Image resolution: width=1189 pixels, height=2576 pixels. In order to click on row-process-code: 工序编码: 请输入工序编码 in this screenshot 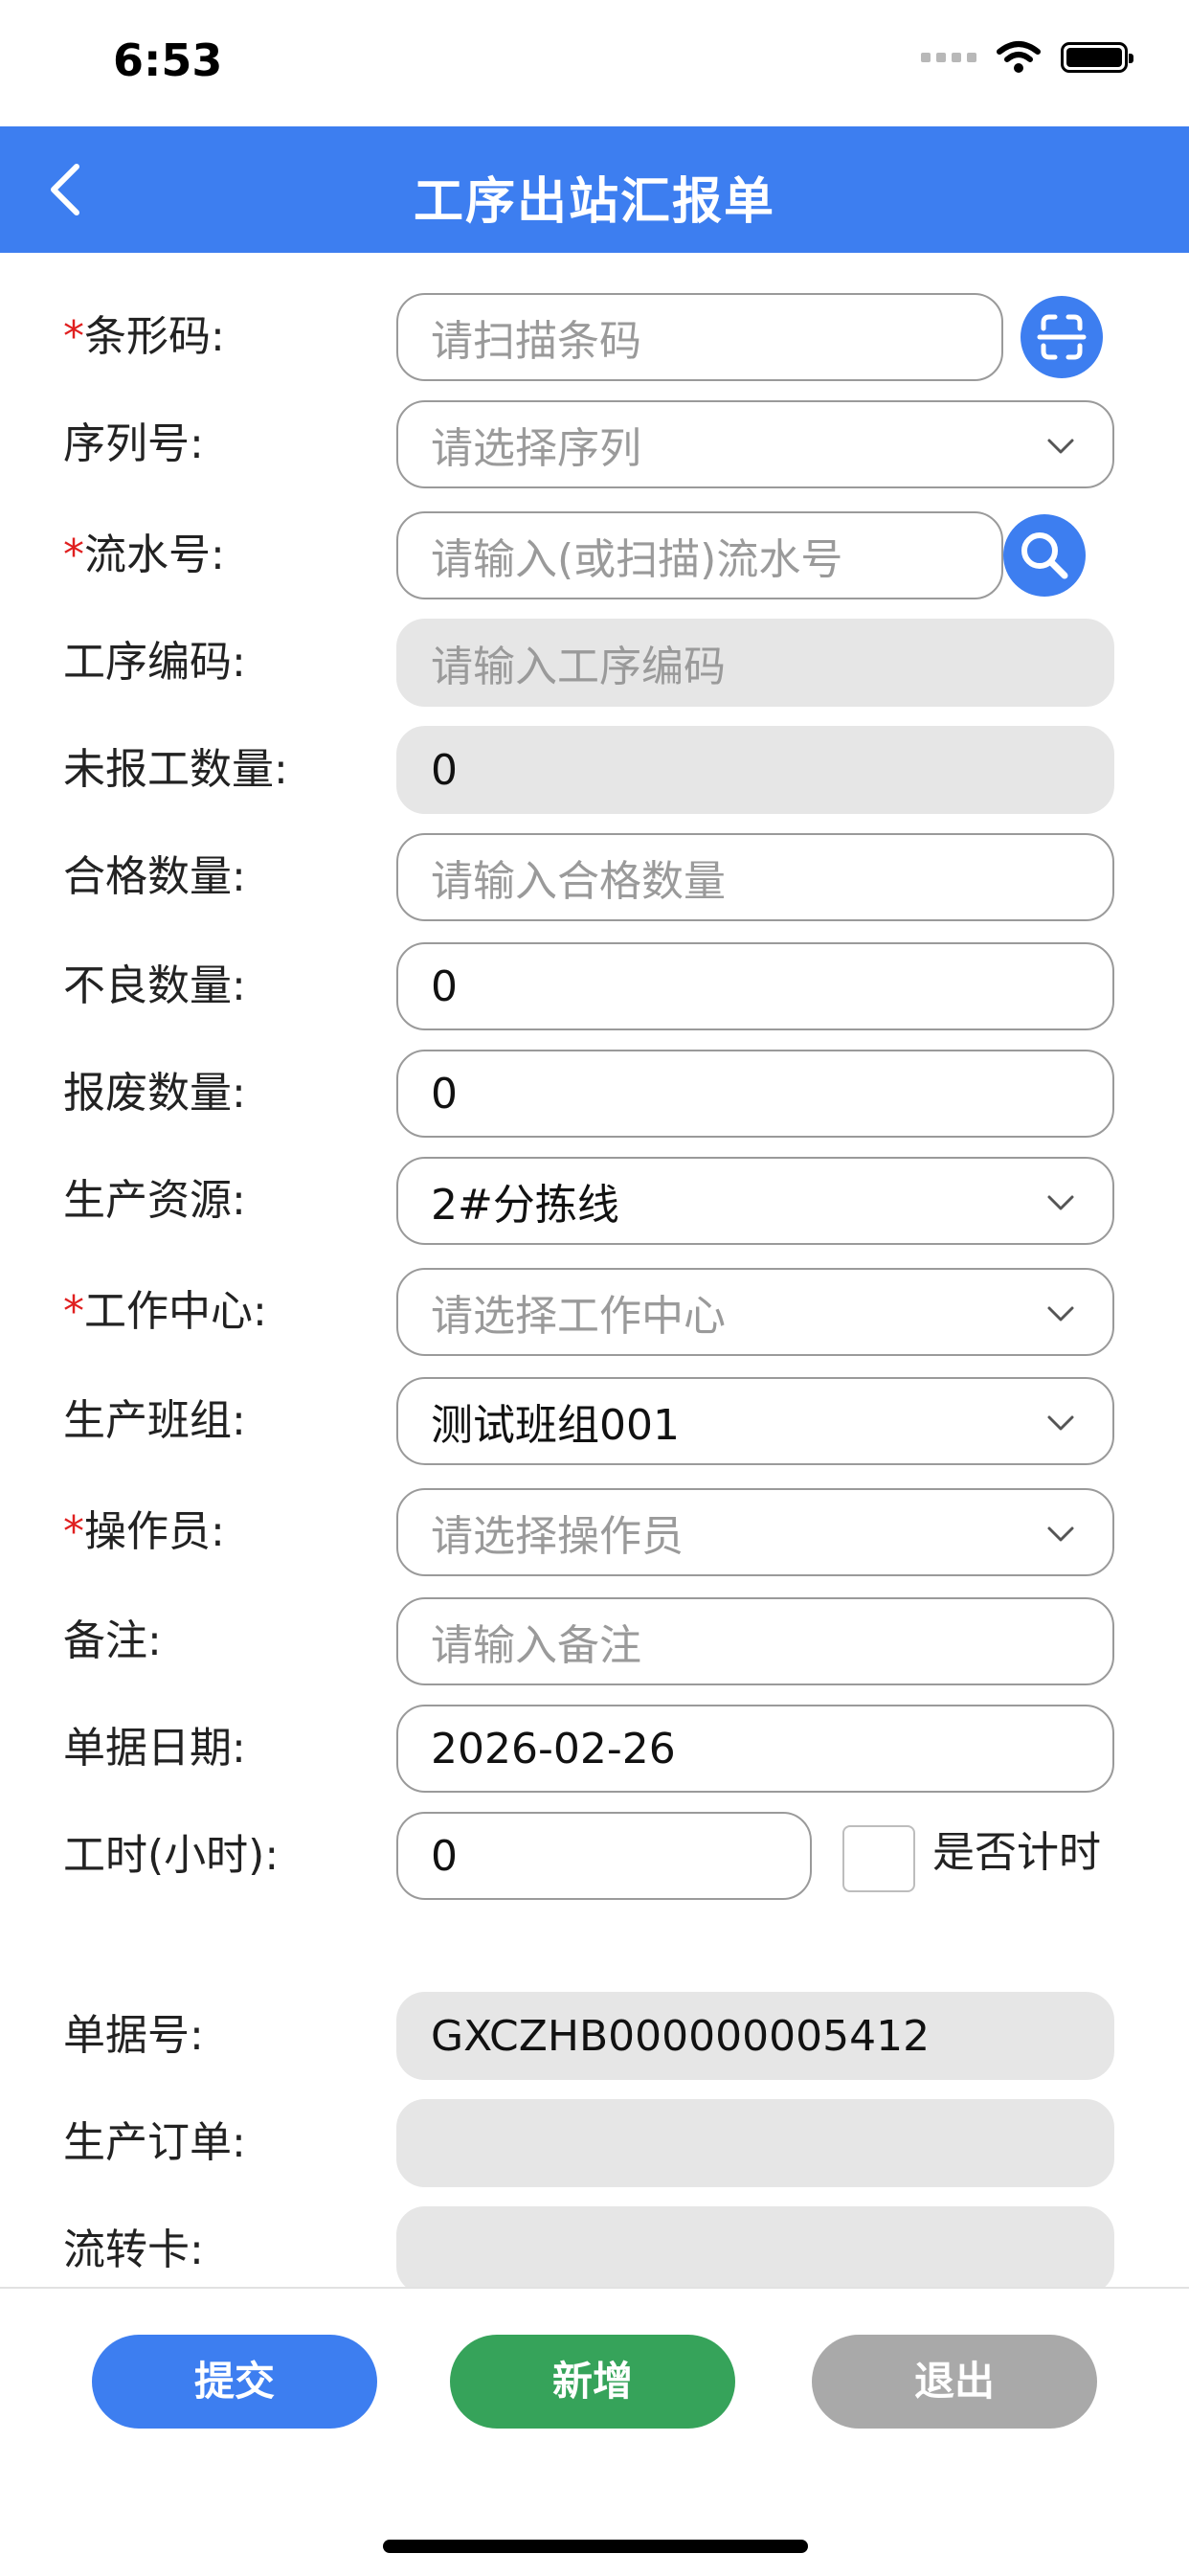, I will do `click(594, 663)`.